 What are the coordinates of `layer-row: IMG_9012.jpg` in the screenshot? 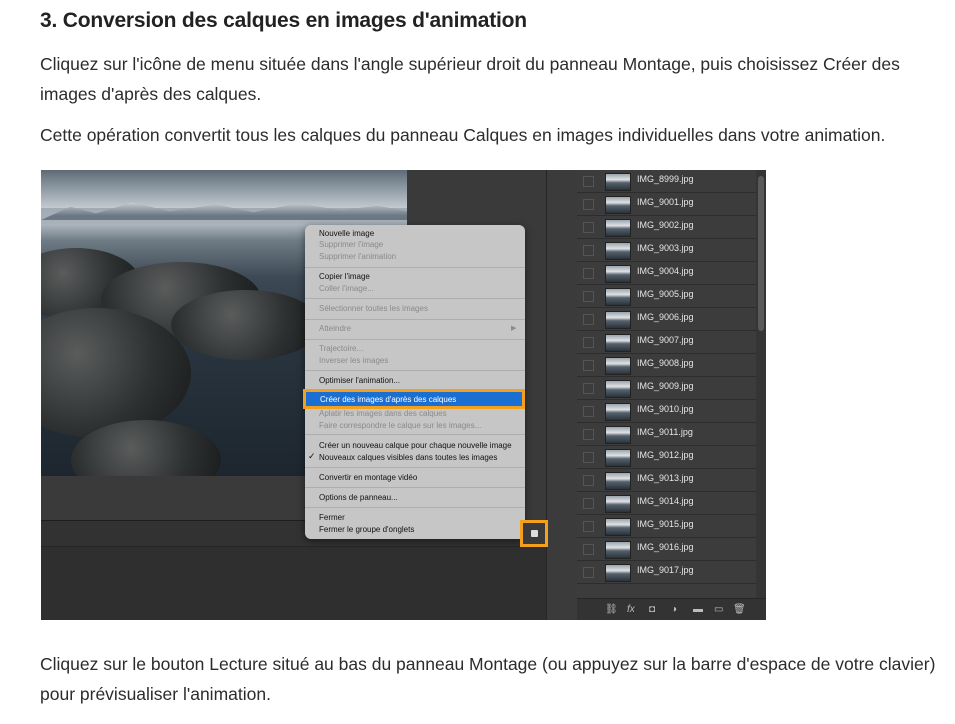 It's located at (667, 457).